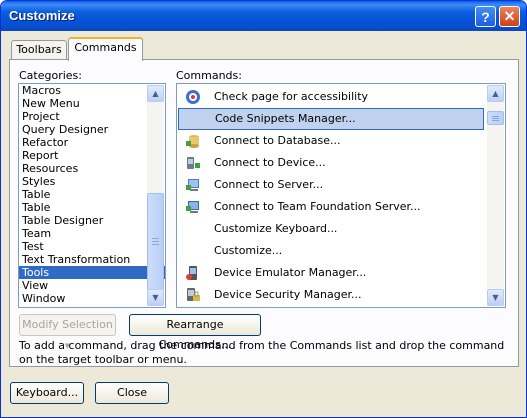 Image resolution: width=527 pixels, height=418 pixels. I want to click on tab-label: Commands, so click(105, 47).